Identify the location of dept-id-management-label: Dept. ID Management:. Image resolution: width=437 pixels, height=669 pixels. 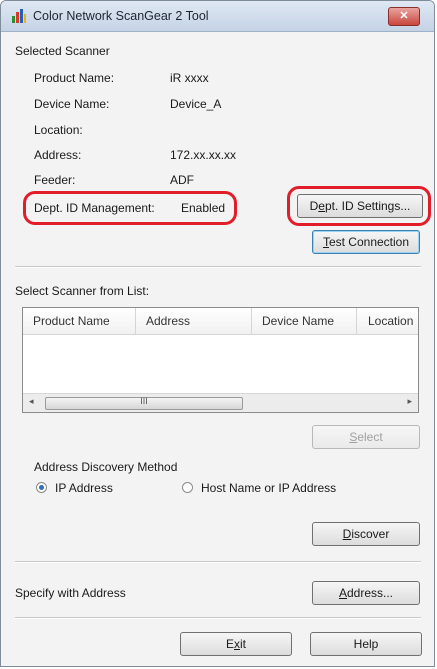
(94, 208).